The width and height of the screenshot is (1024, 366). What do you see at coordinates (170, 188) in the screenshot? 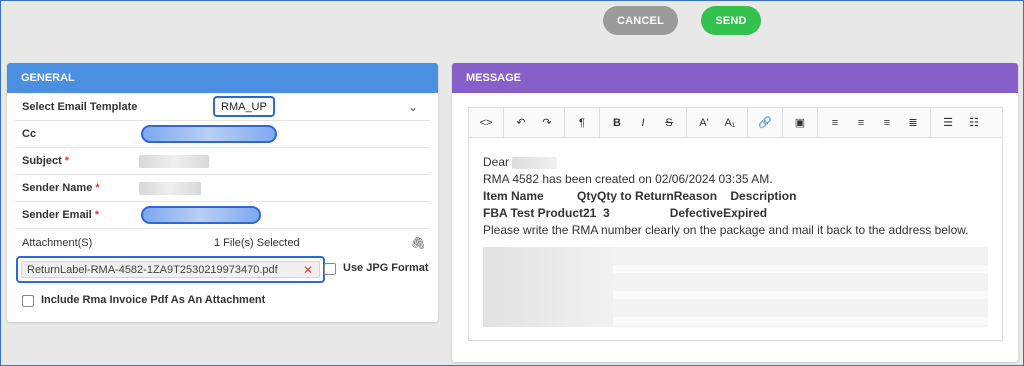
I see `sender-name-input` at bounding box center [170, 188].